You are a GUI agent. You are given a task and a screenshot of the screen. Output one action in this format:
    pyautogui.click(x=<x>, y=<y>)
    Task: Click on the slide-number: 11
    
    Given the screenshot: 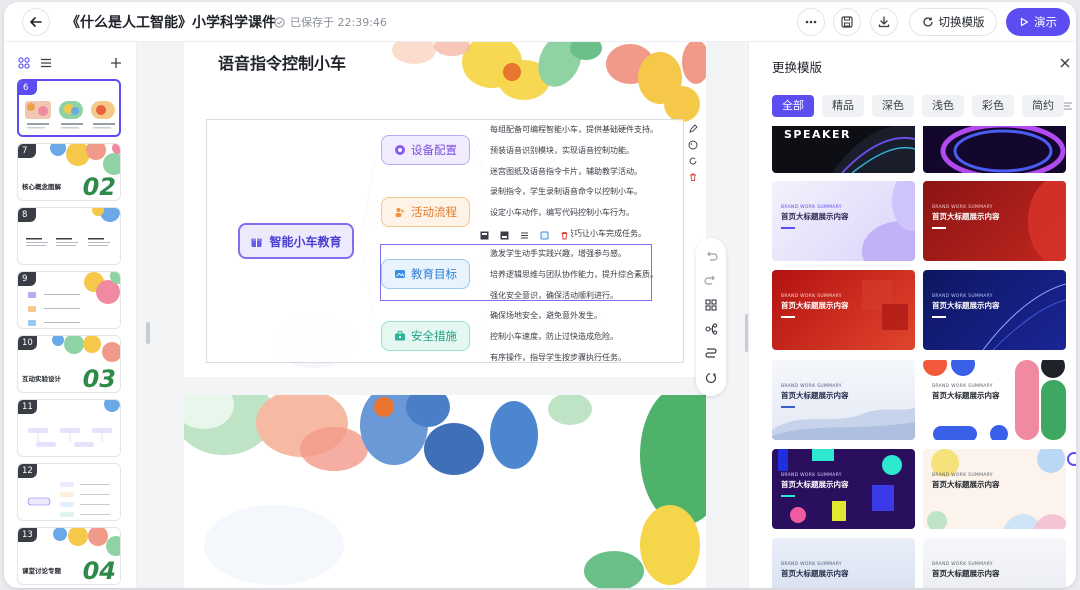 What is the action you would take?
    pyautogui.click(x=27, y=407)
    